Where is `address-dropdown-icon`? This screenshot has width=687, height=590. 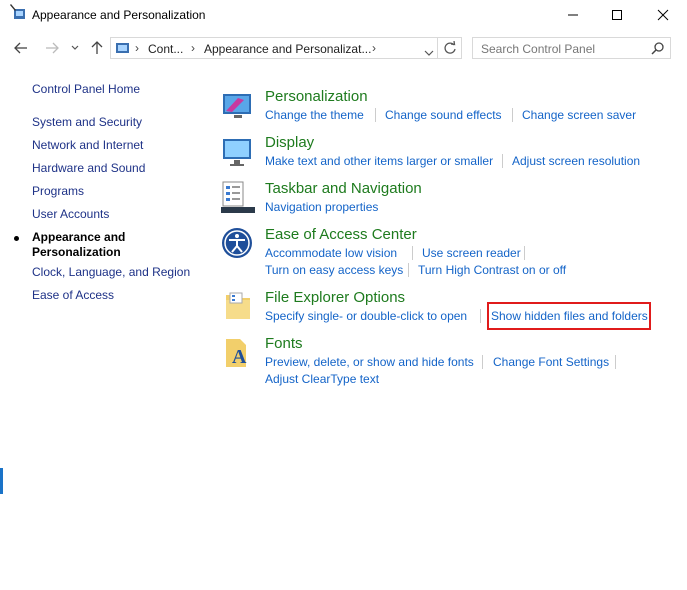
address-dropdown-icon is located at coordinates (429, 52).